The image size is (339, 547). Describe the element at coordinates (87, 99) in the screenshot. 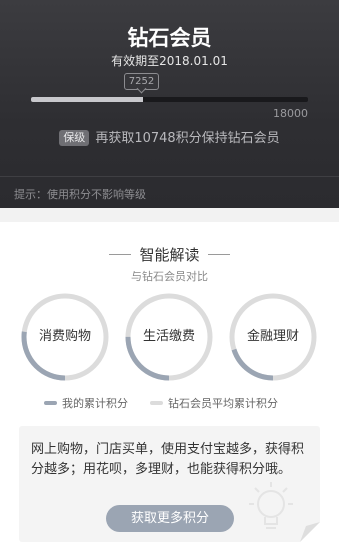

I see `points-progress-fill` at that location.